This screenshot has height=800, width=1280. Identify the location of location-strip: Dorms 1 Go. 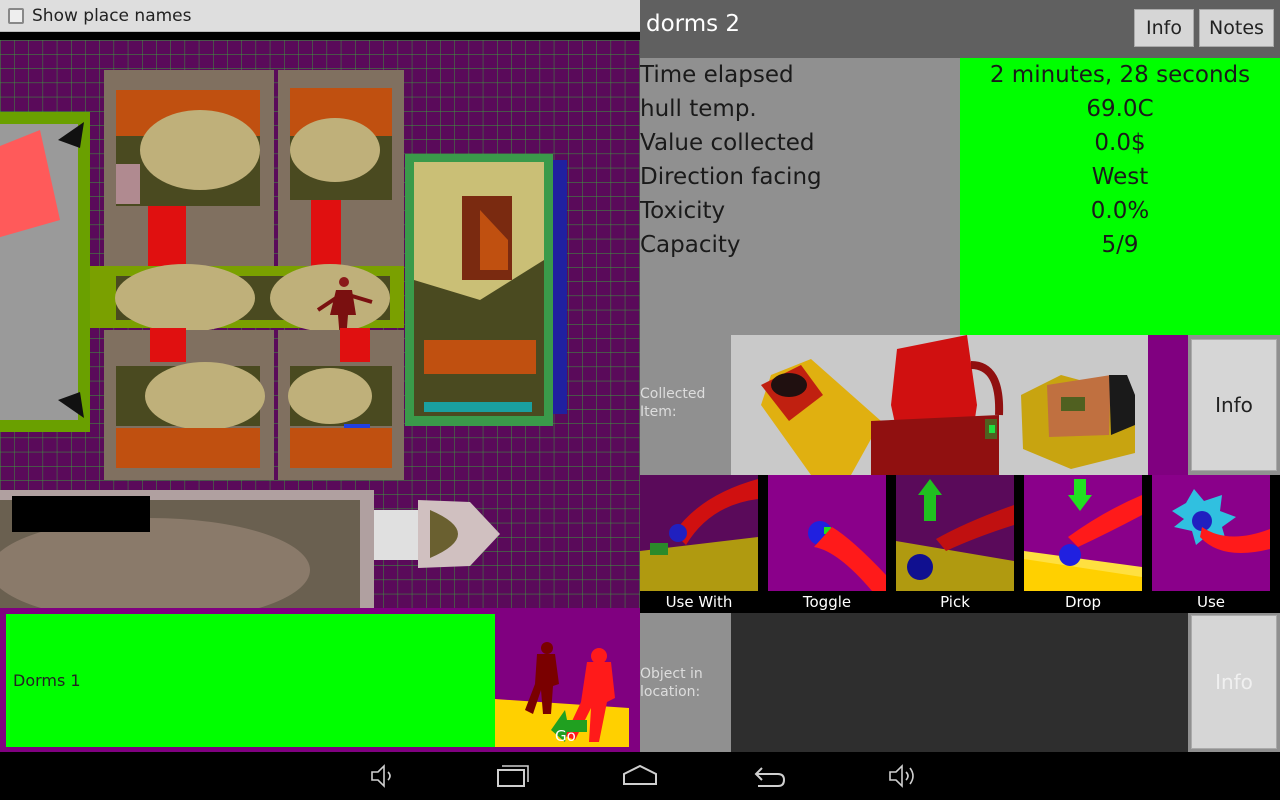
(320, 680).